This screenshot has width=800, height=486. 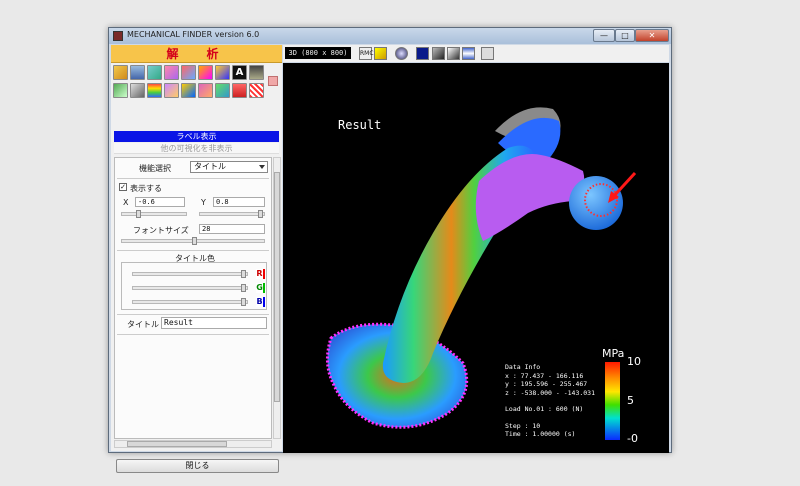 I want to click on function-select: タイトル, so click(x=229, y=167).